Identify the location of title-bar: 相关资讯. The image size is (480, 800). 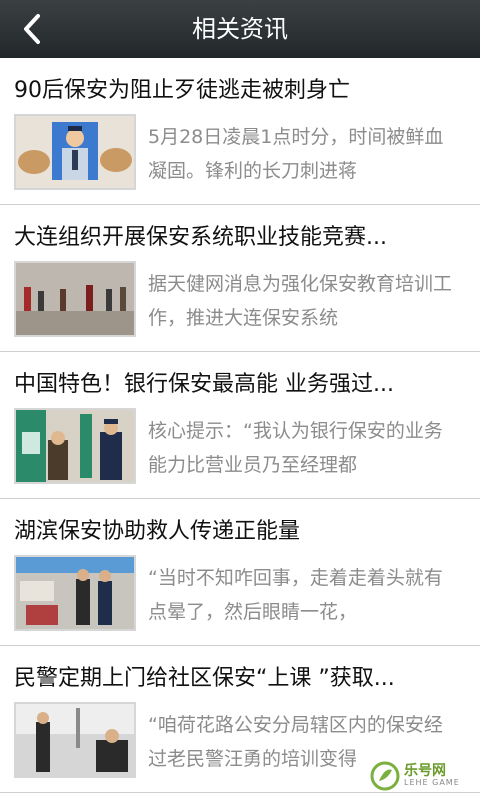
(240, 29).